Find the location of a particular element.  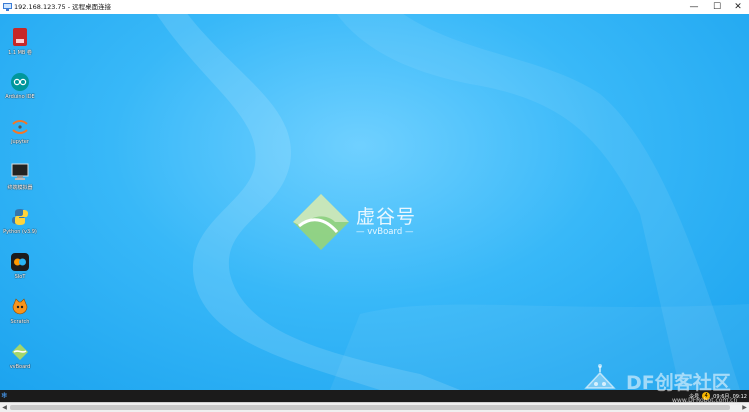

start-menu-icon: ❄ is located at coordinates (5, 396).